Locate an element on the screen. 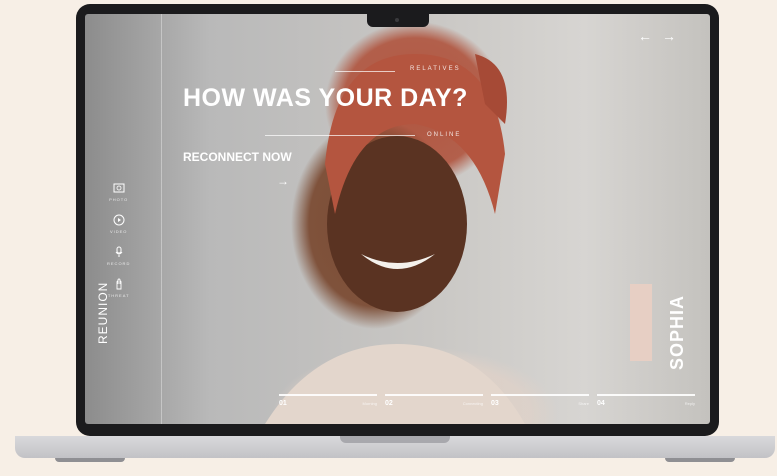  step-4: 04 Reply is located at coordinates (646, 400).